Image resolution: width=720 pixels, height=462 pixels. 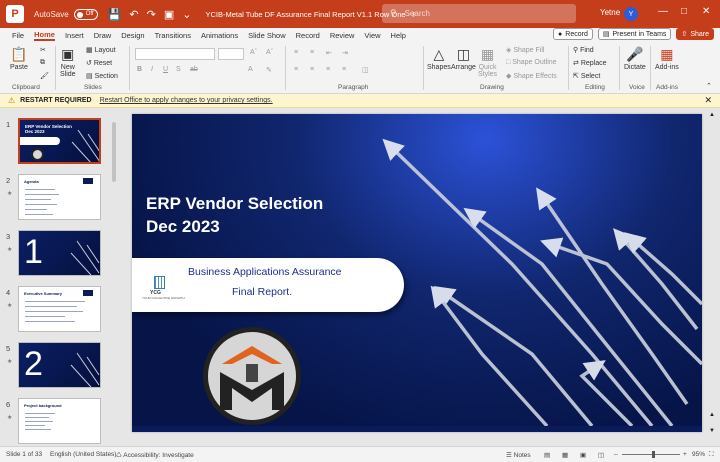 I want to click on shapes-button: △ Shapes, so click(x=439, y=58).